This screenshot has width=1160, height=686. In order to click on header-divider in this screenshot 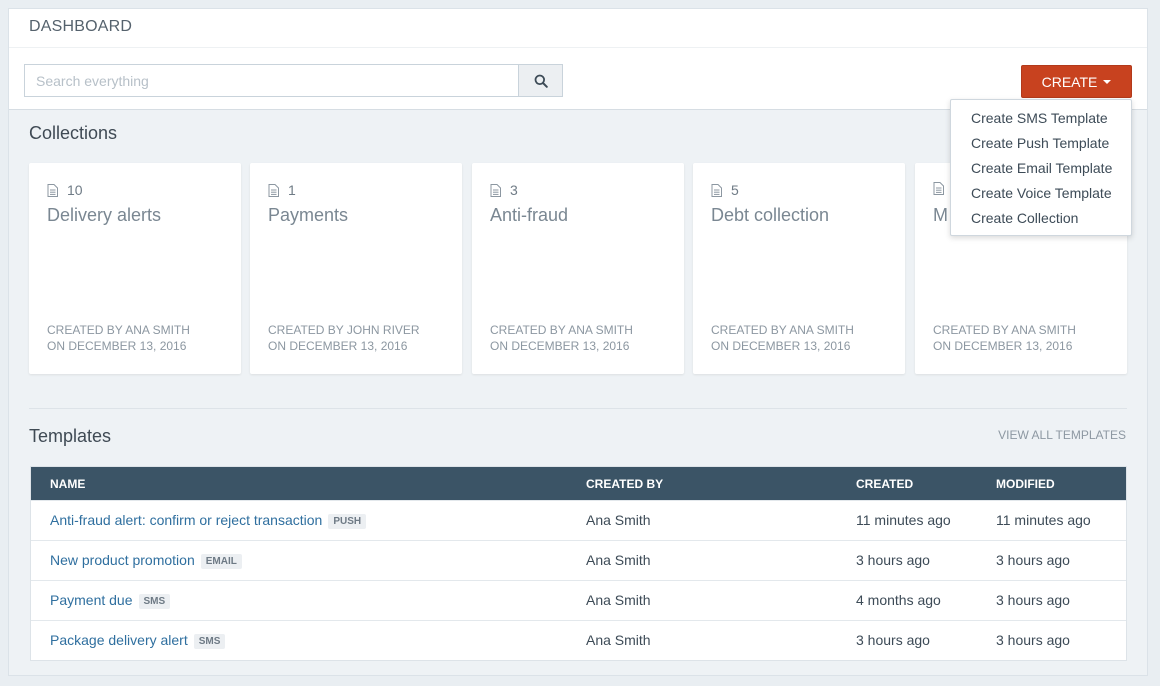, I will do `click(578, 47)`.